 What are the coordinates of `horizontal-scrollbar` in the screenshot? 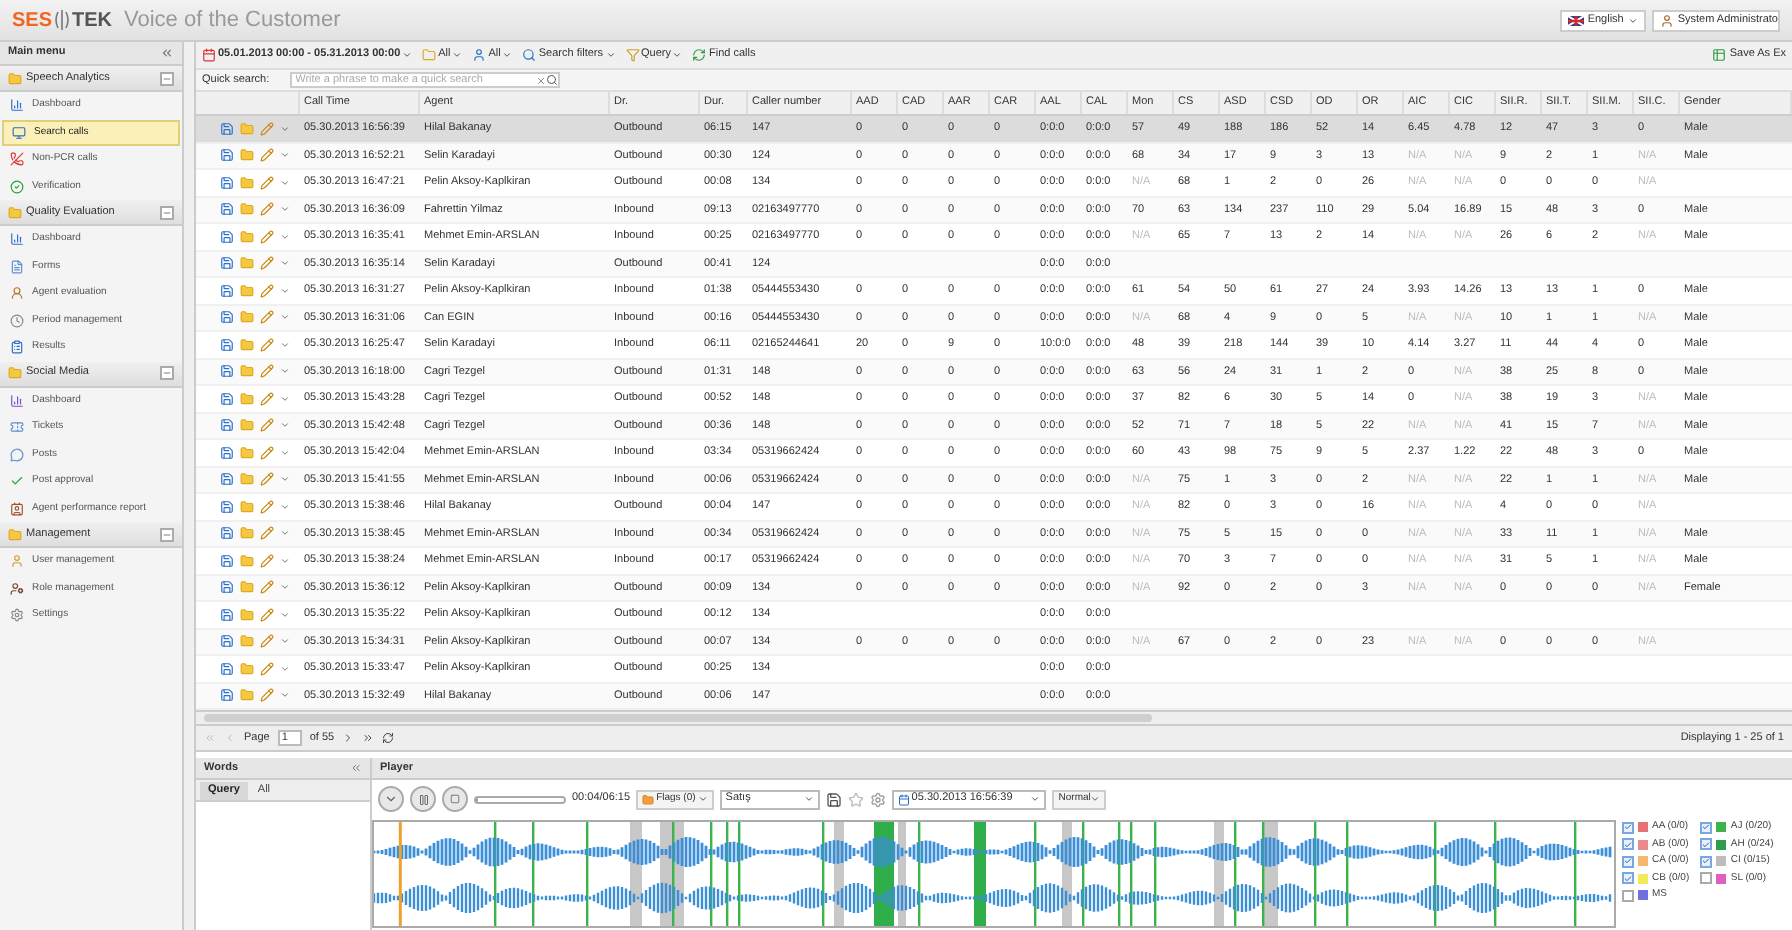 It's located at (994, 718).